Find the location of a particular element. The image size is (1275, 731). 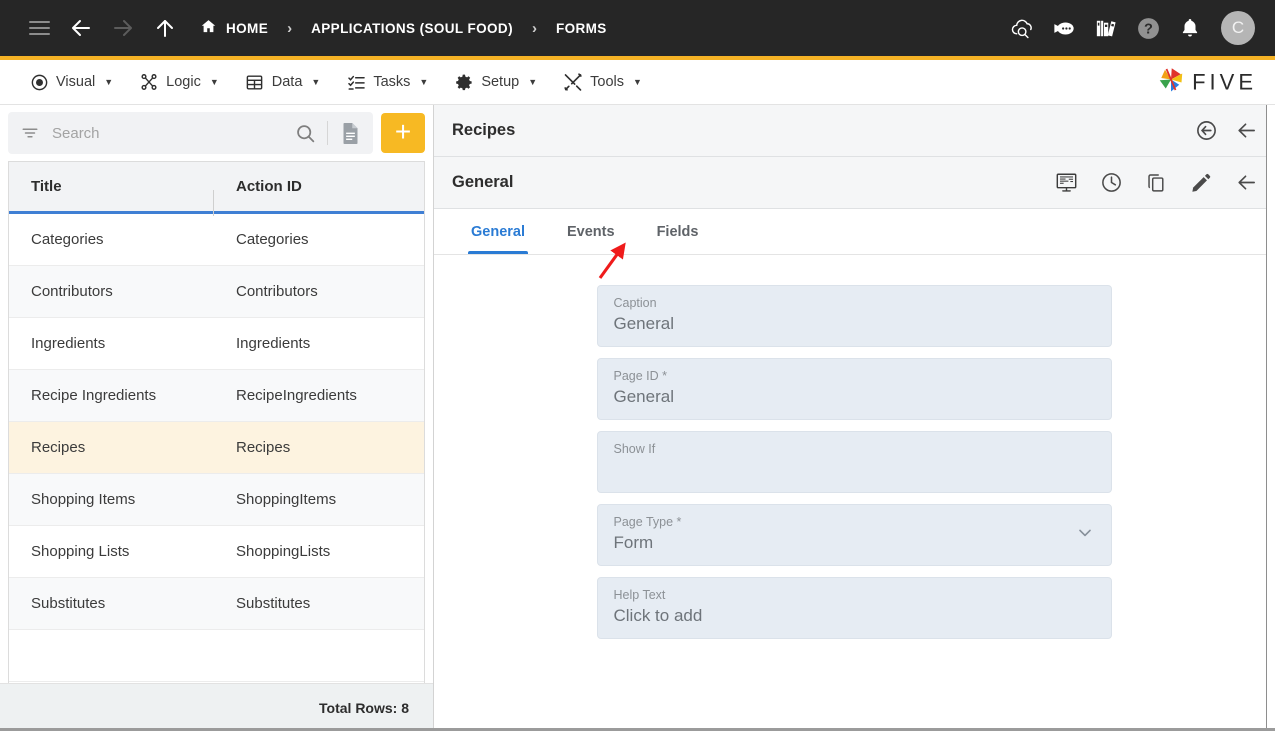

cell-action-id: Contributors is located at coordinates (277, 291).